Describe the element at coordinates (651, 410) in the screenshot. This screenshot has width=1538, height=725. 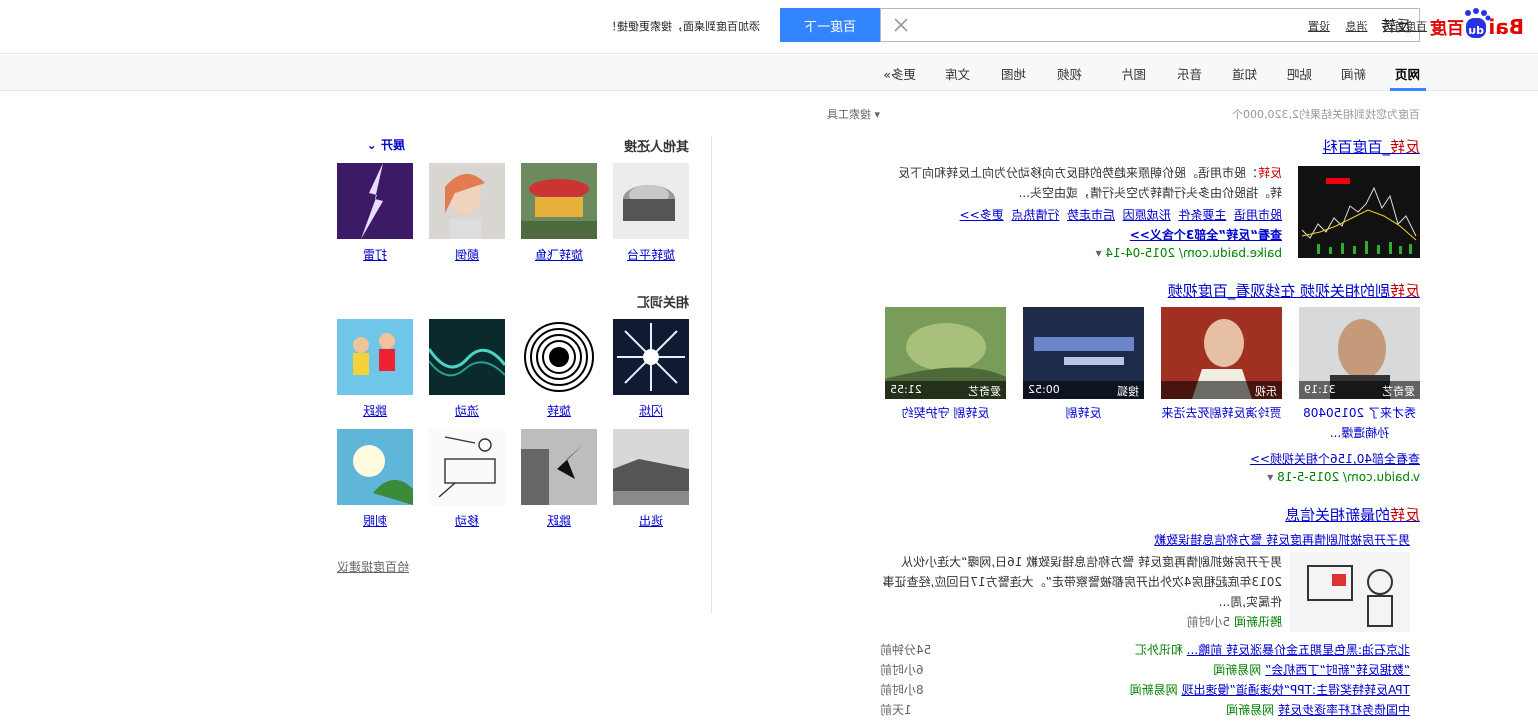
I see `related-label-1: 闪烁` at that location.